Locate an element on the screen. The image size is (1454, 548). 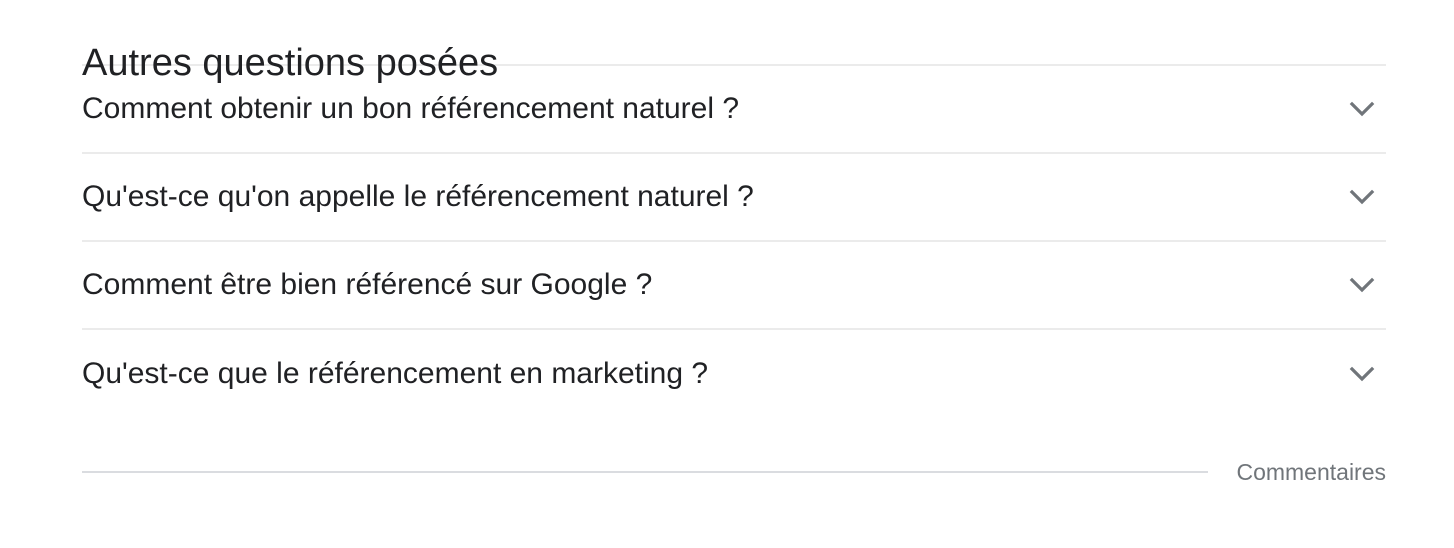
feedback-footer: Commentaires is located at coordinates (734, 472).